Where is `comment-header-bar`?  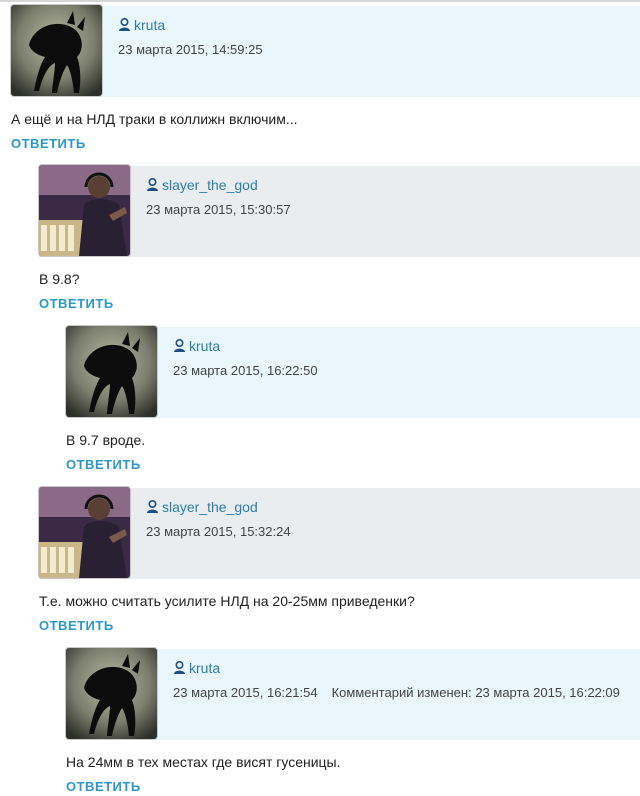
comment-header-bar is located at coordinates (325, 51).